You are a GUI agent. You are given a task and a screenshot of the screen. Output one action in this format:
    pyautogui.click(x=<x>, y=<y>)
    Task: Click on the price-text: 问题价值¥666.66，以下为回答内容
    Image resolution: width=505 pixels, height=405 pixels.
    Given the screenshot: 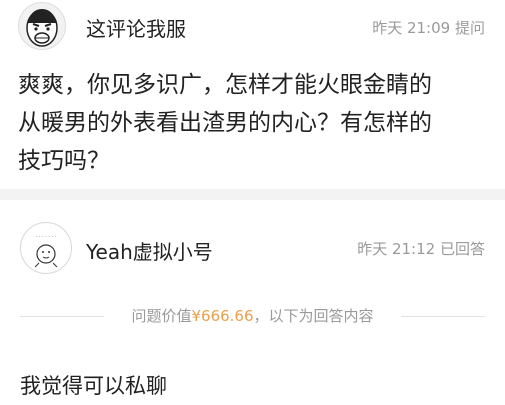 What is the action you would take?
    pyautogui.click(x=252, y=315)
    